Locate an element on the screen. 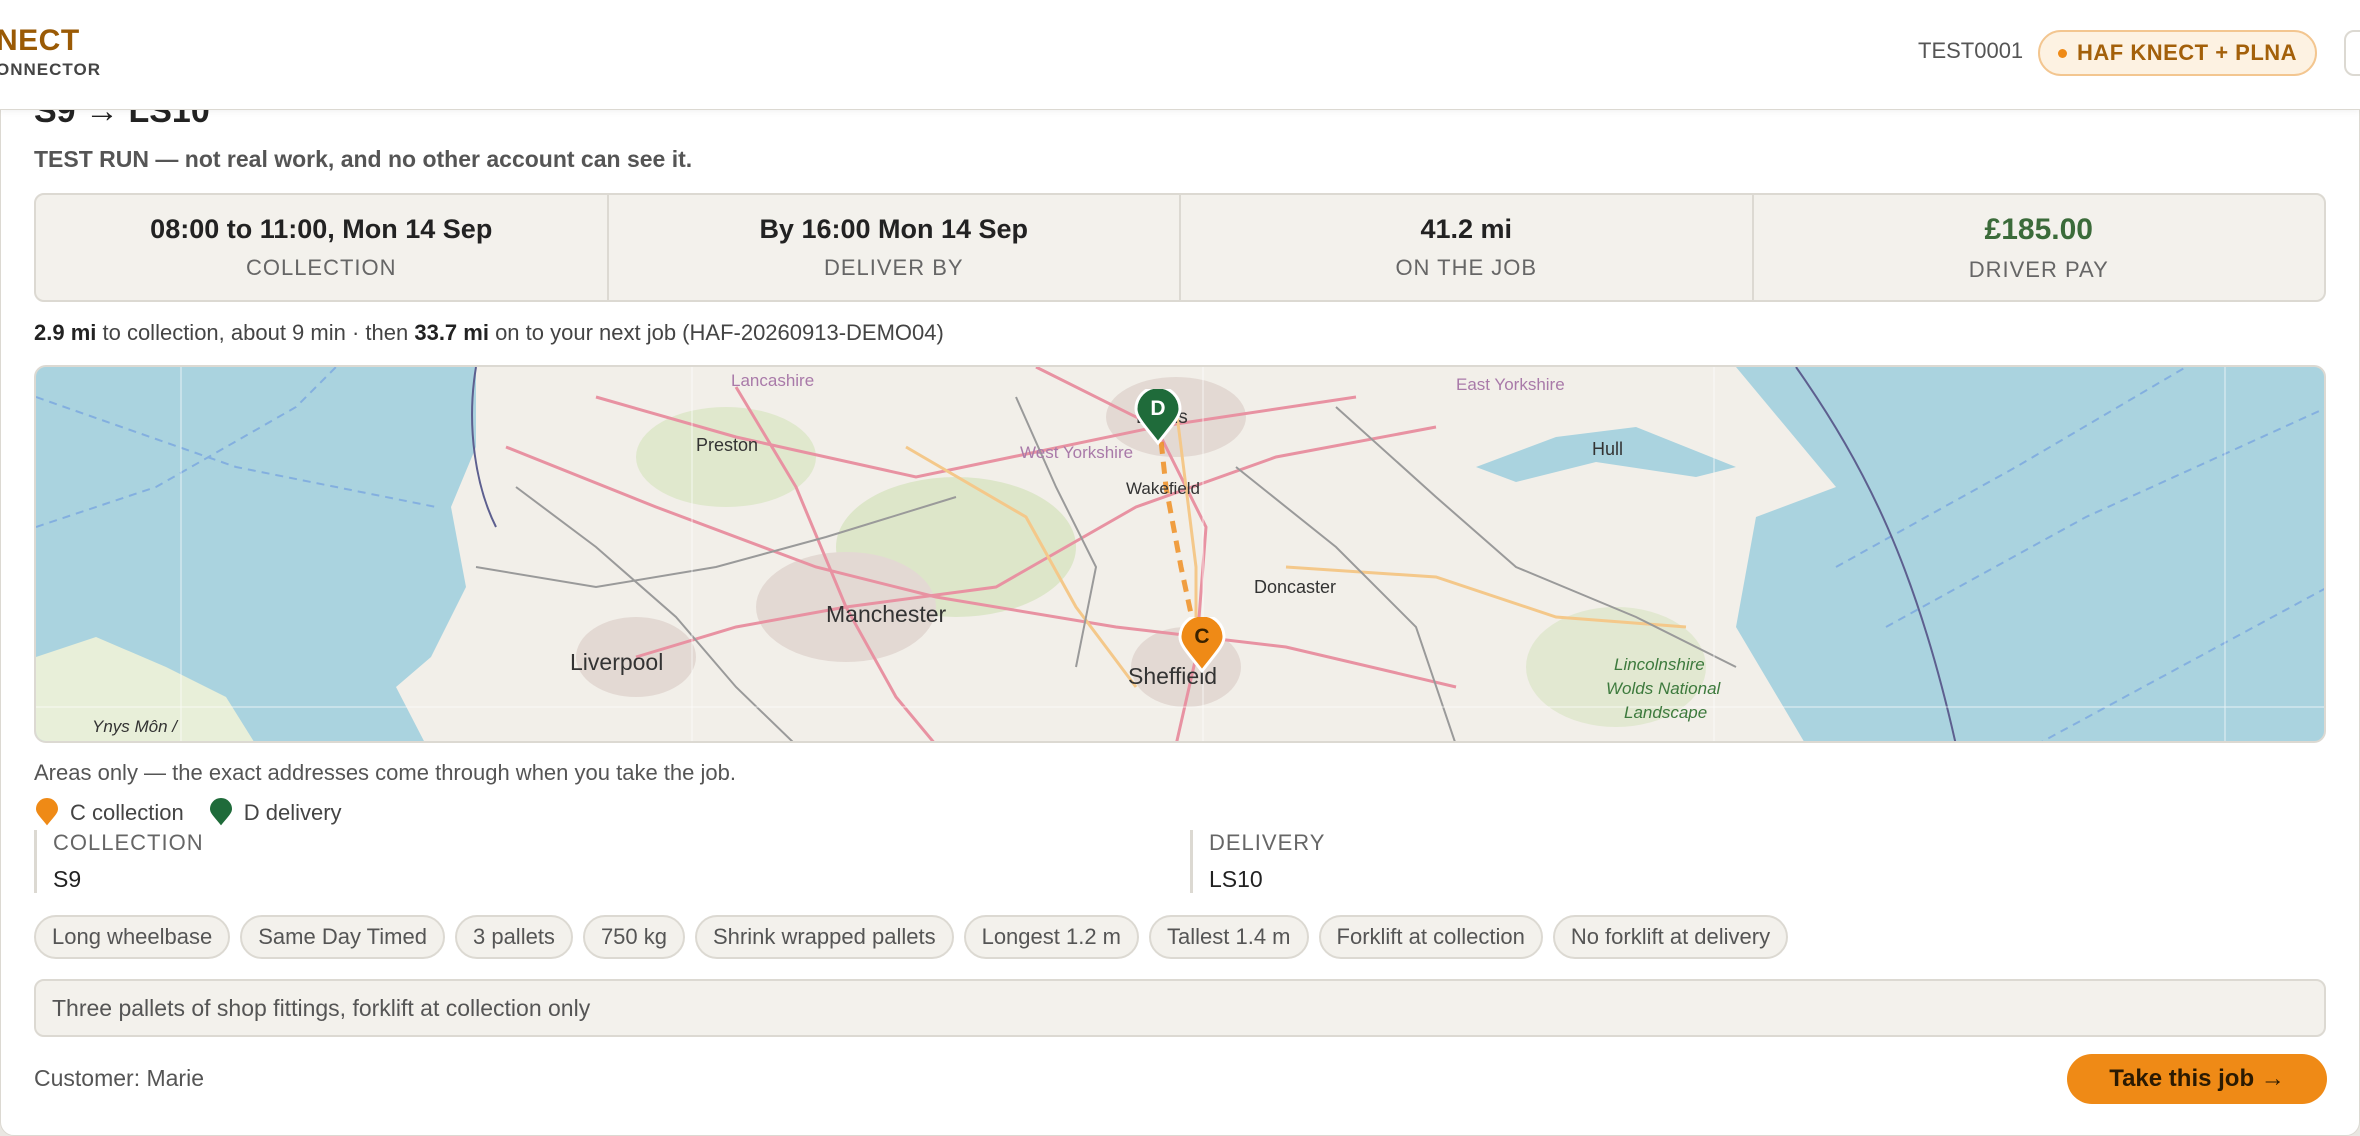 The height and width of the screenshot is (1136, 2360). distance-to-next: 33.7 mi is located at coordinates (451, 332).